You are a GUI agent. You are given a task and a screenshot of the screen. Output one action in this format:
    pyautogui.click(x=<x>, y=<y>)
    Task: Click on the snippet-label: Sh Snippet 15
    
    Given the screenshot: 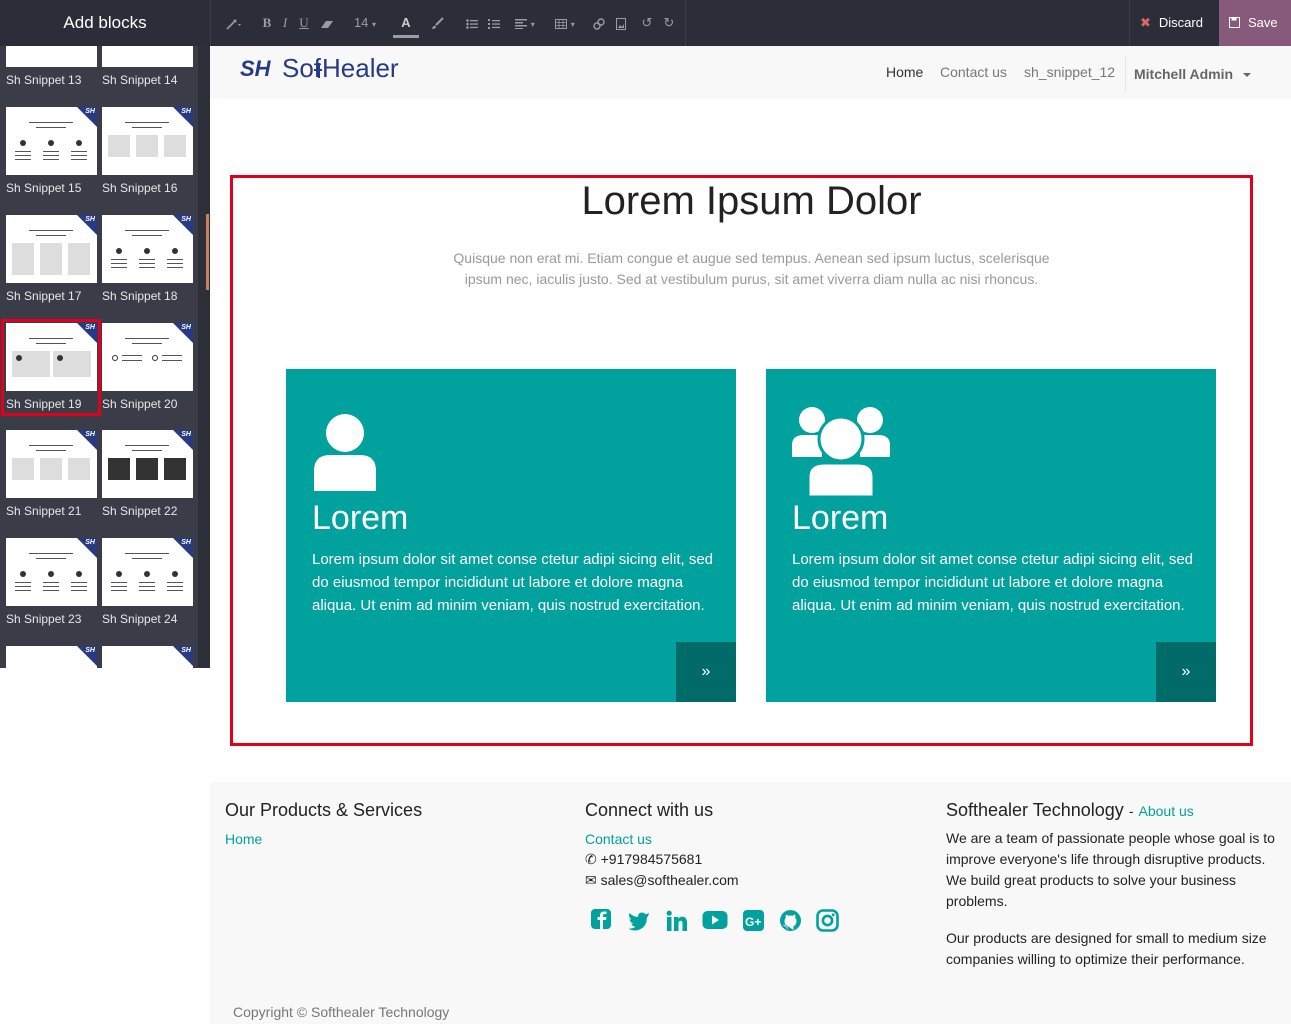 What is the action you would take?
    pyautogui.click(x=43, y=188)
    